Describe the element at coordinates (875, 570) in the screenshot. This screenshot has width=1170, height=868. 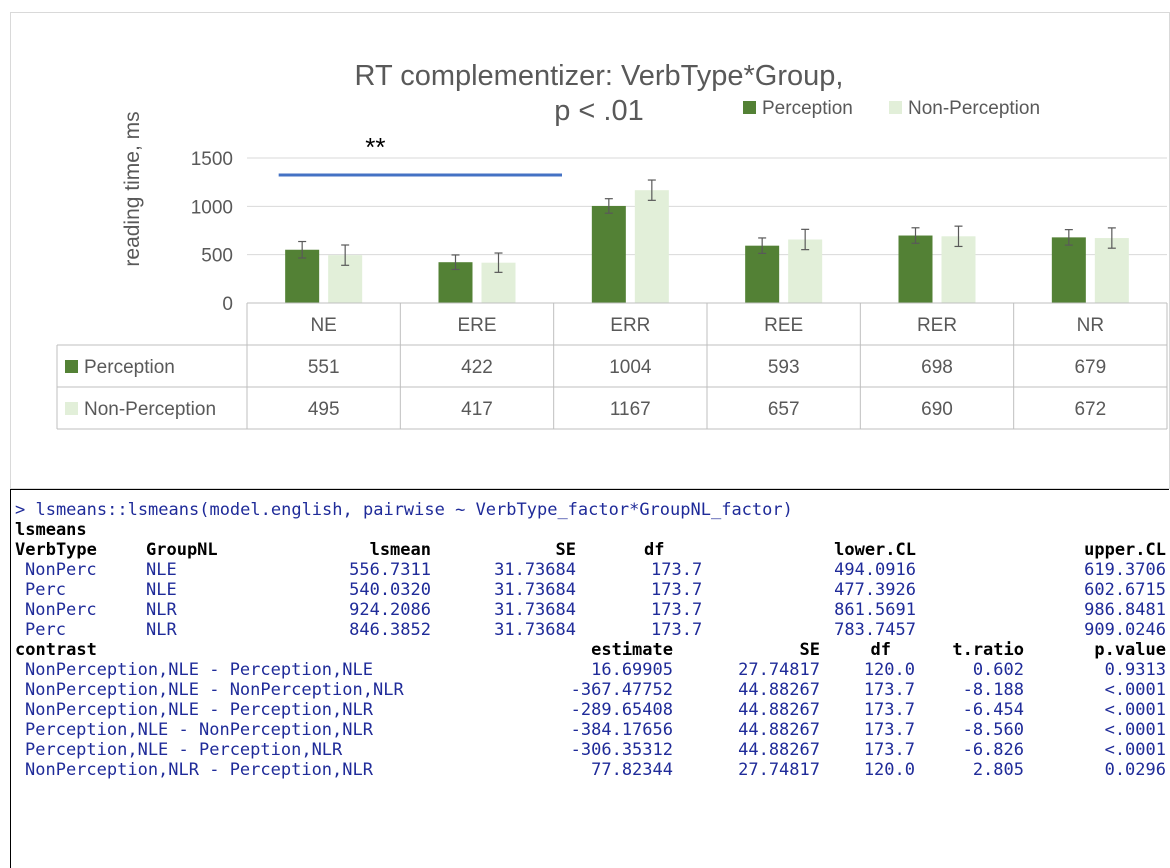
I see `lsmeans-cell: 494.0916` at that location.